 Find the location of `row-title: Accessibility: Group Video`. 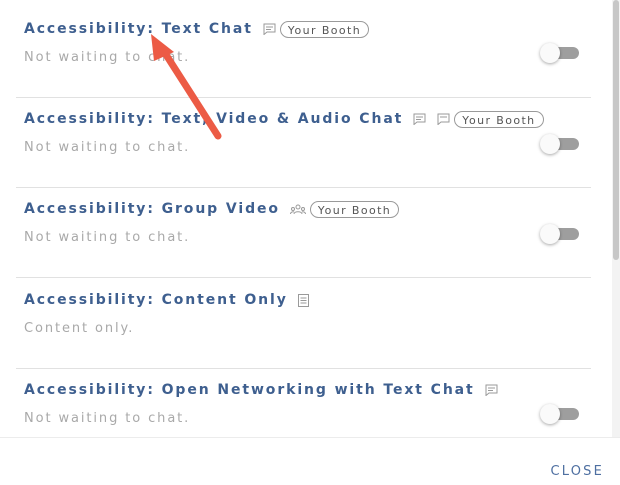

row-title: Accessibility: Group Video is located at coordinates (152, 209).